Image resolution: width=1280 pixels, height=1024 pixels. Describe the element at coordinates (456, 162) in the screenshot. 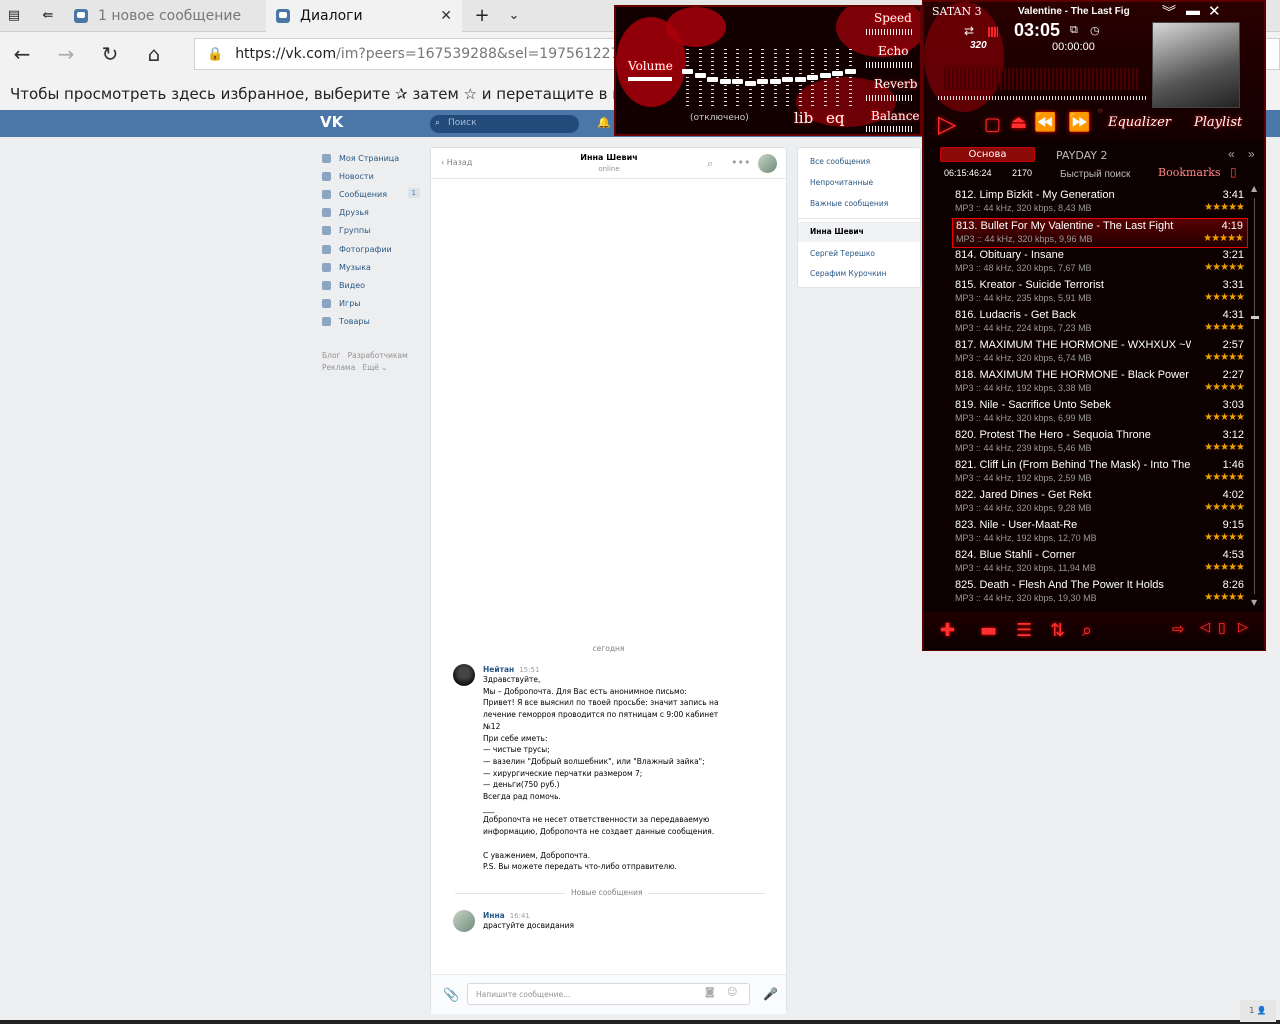

I see `back-link: ‹ Назад` at that location.